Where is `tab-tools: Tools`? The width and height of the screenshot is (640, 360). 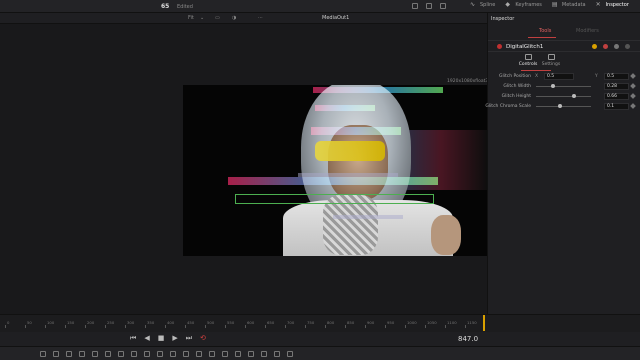 tab-tools: Tools is located at coordinates (545, 31).